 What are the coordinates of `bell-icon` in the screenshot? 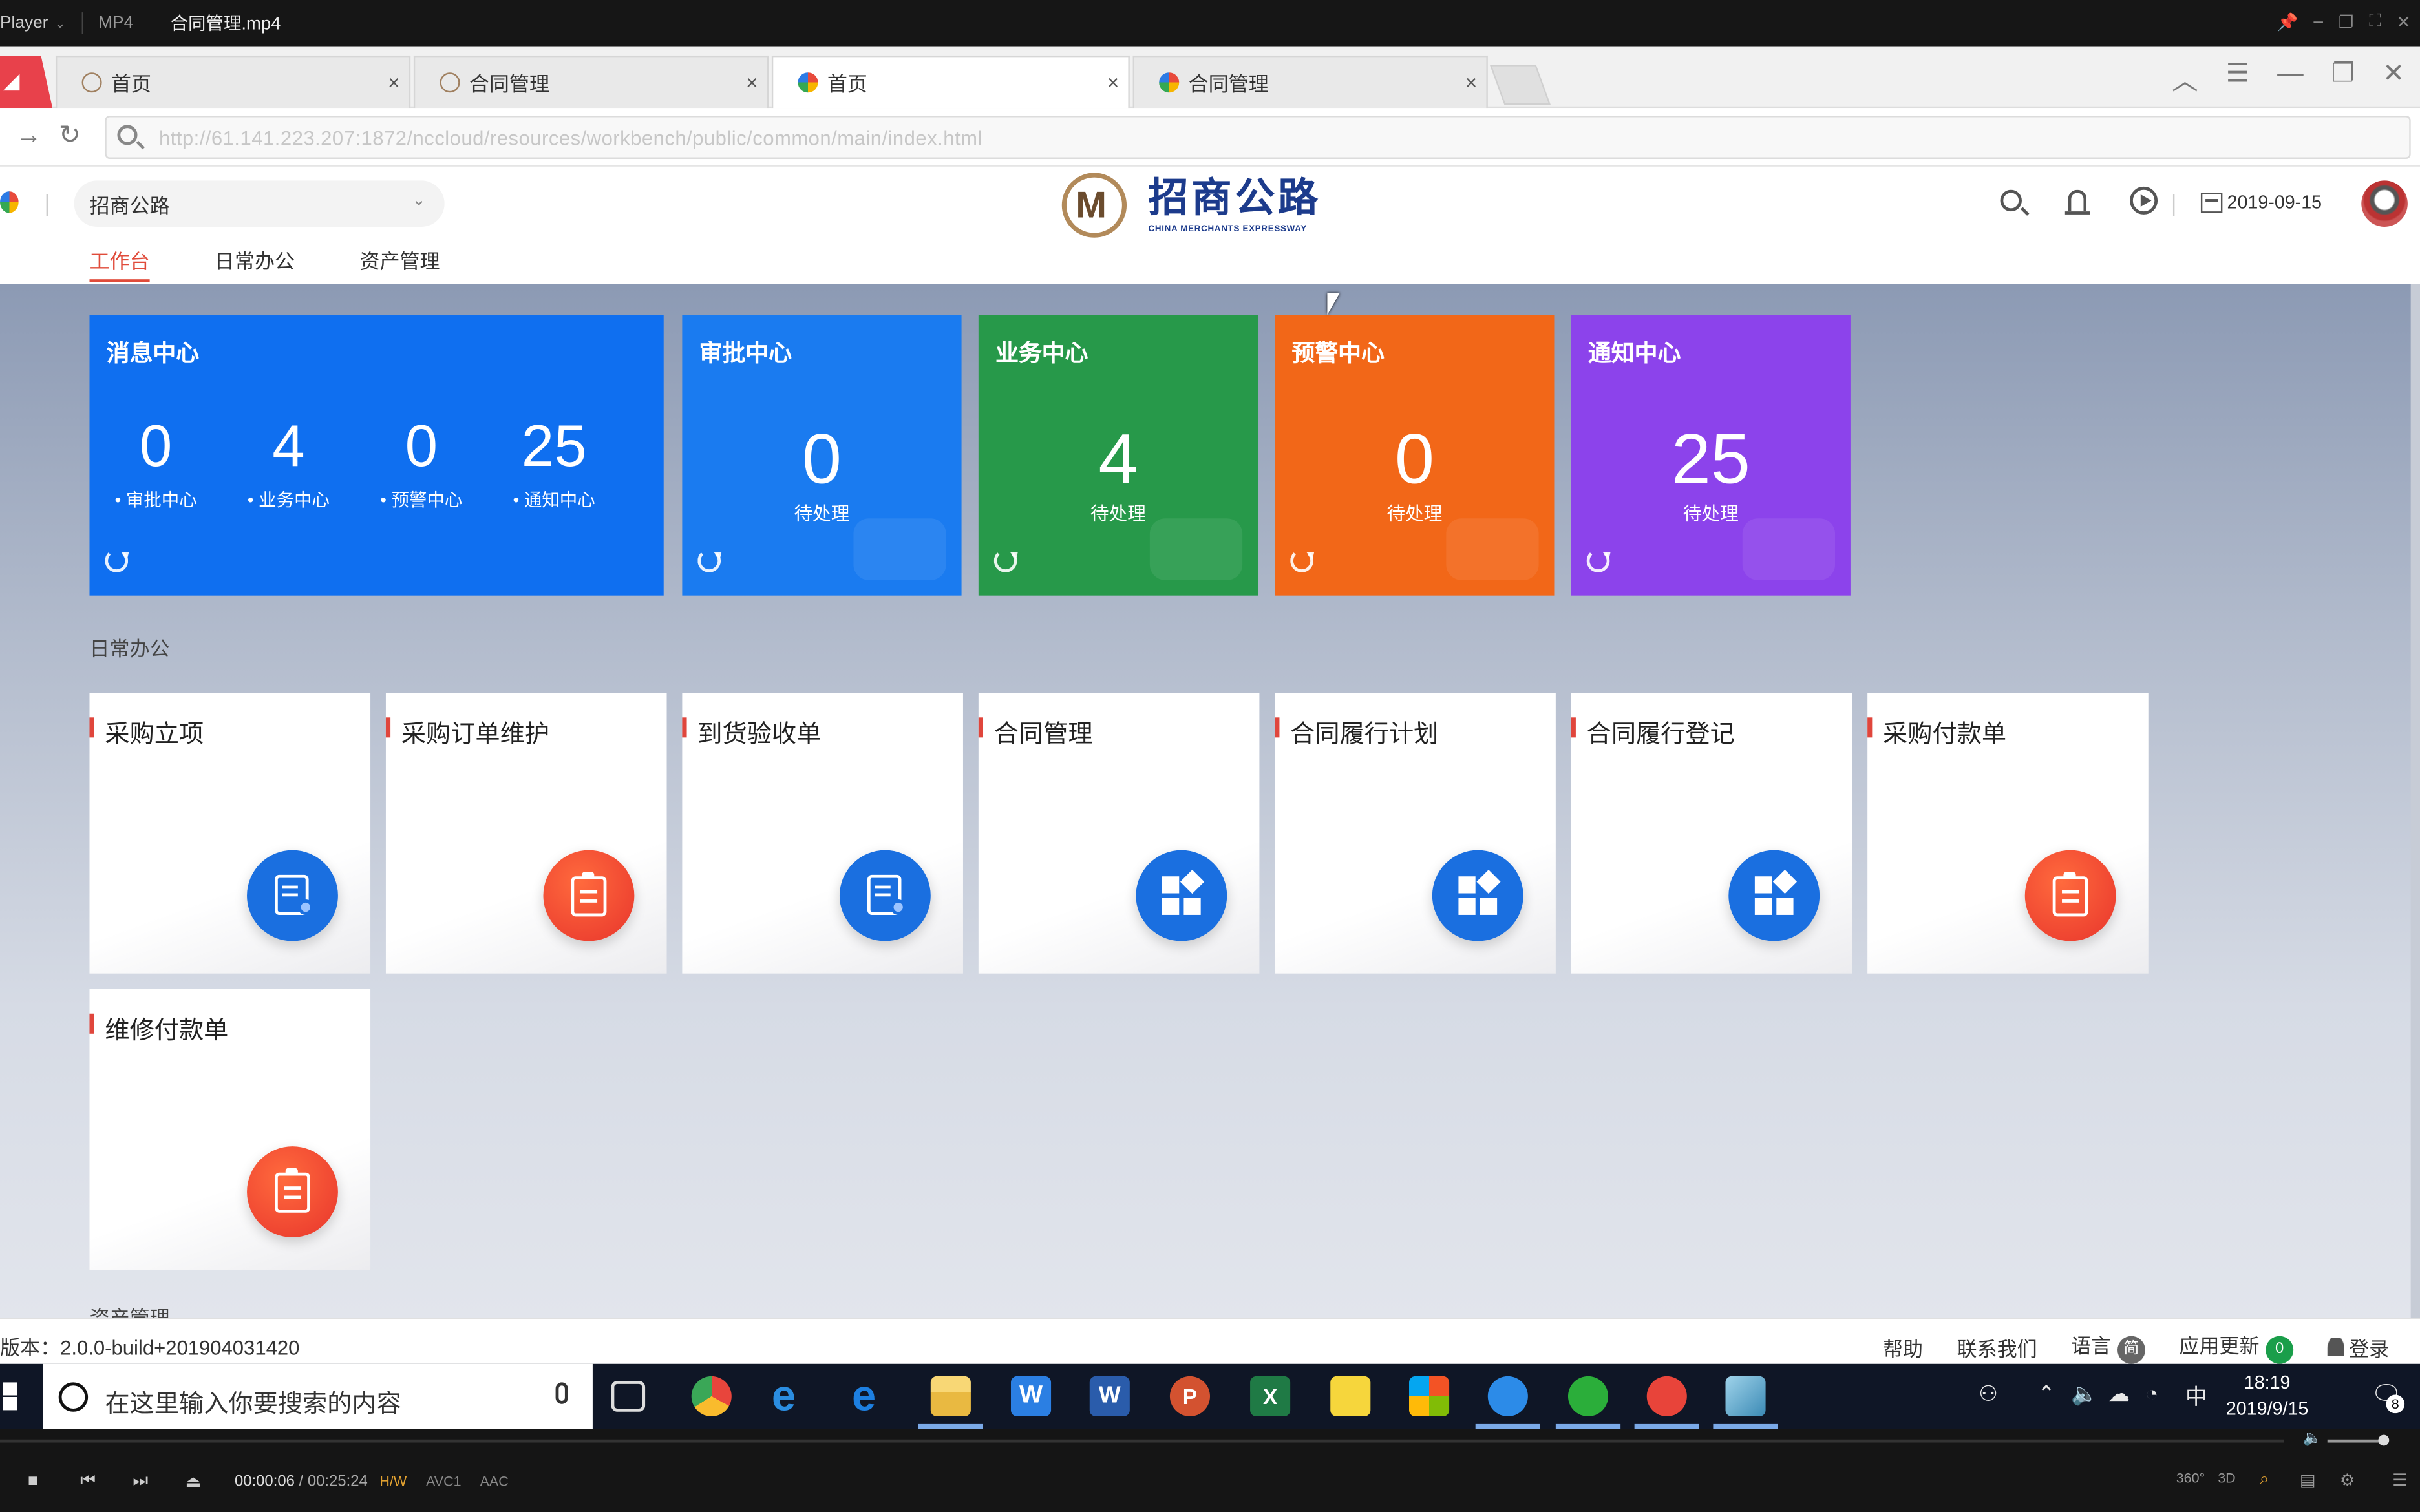 It's located at (2077, 202).